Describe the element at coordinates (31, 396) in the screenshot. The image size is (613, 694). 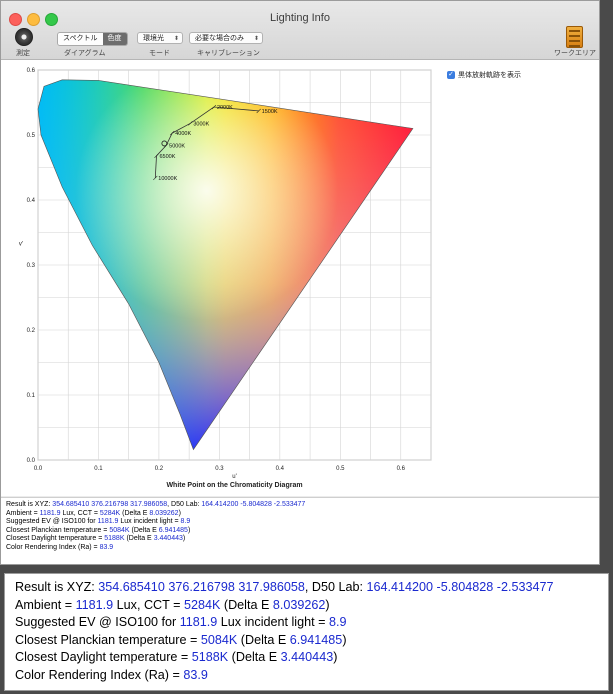
I see `y-tick-label: 0.1` at that location.